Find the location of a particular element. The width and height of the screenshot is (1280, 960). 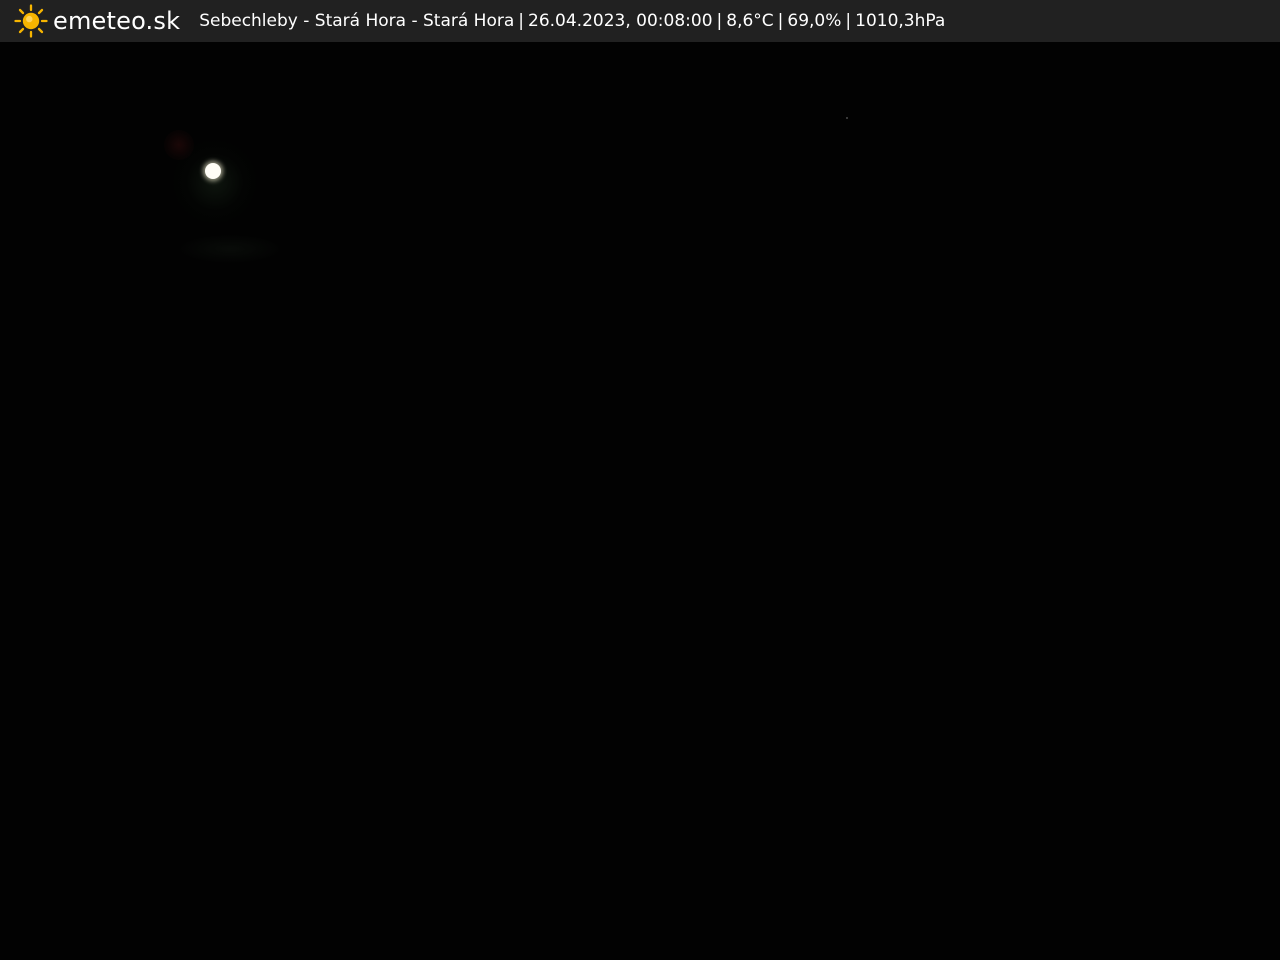

temperature-reading: 8,6°C is located at coordinates (750, 21).